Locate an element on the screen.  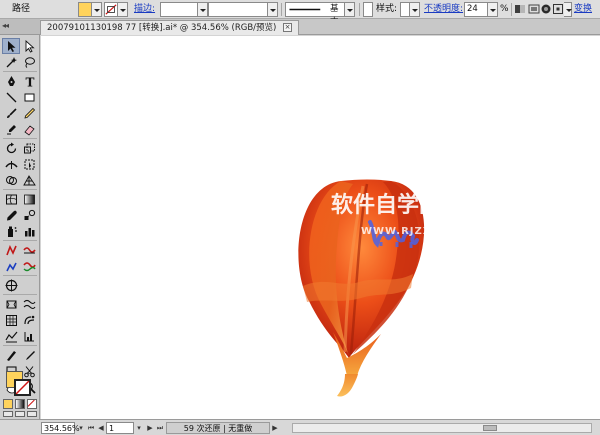
profile-dropdown is located at coordinates (273, 9).